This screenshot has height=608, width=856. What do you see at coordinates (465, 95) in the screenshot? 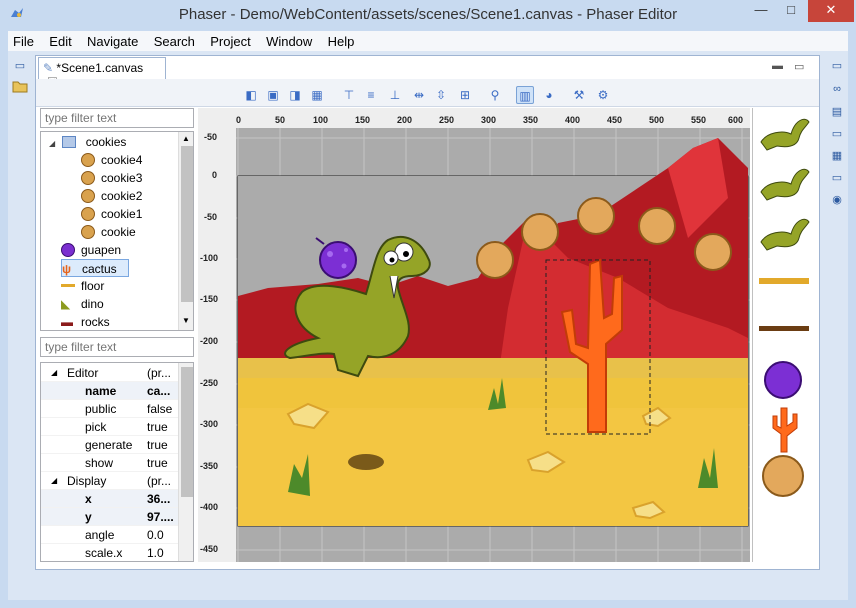
I see `snap-icon: ⊞` at bounding box center [465, 95].